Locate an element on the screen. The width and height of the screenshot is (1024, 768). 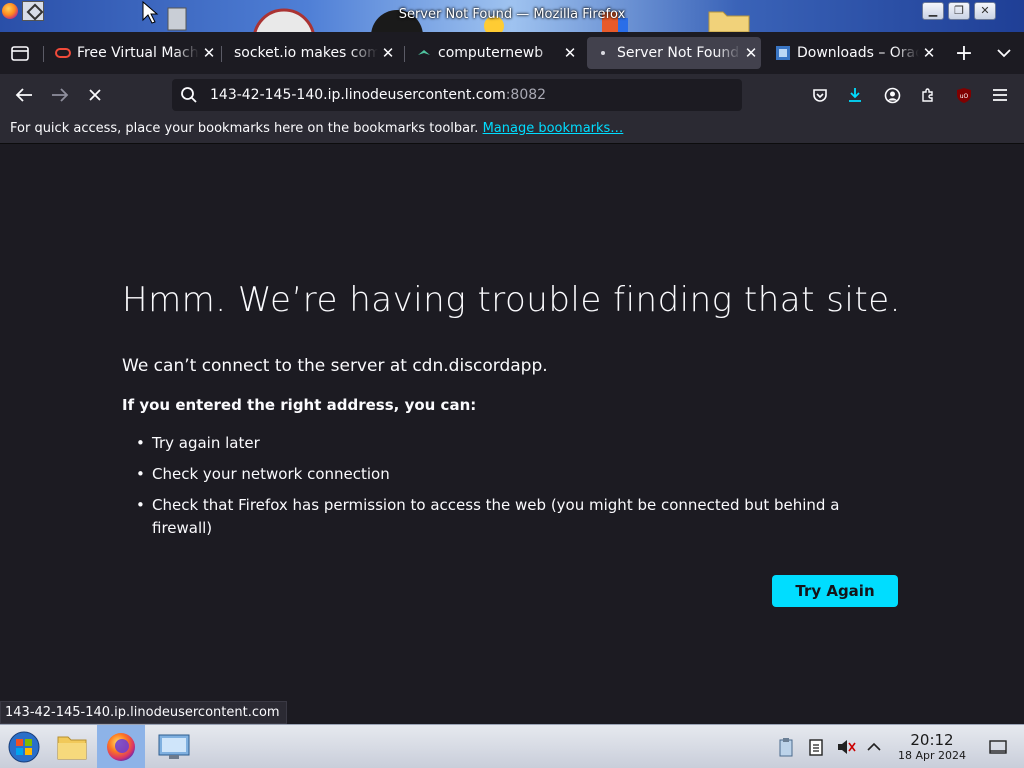
stop-x-icon is located at coordinates (95, 95).